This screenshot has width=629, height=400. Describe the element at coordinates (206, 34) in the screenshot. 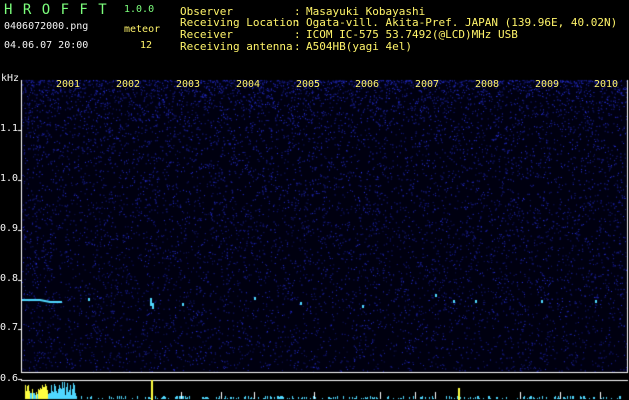

I see `info-label: Receiver` at that location.